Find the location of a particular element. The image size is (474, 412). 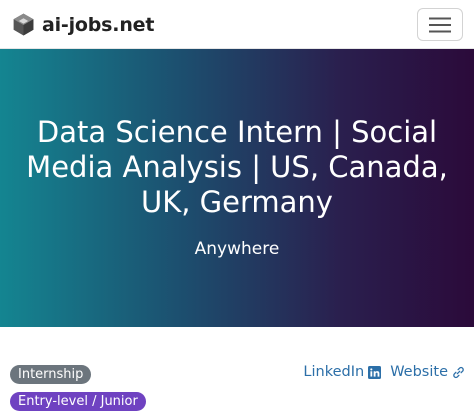

linkedin-icon is located at coordinates (375, 372).